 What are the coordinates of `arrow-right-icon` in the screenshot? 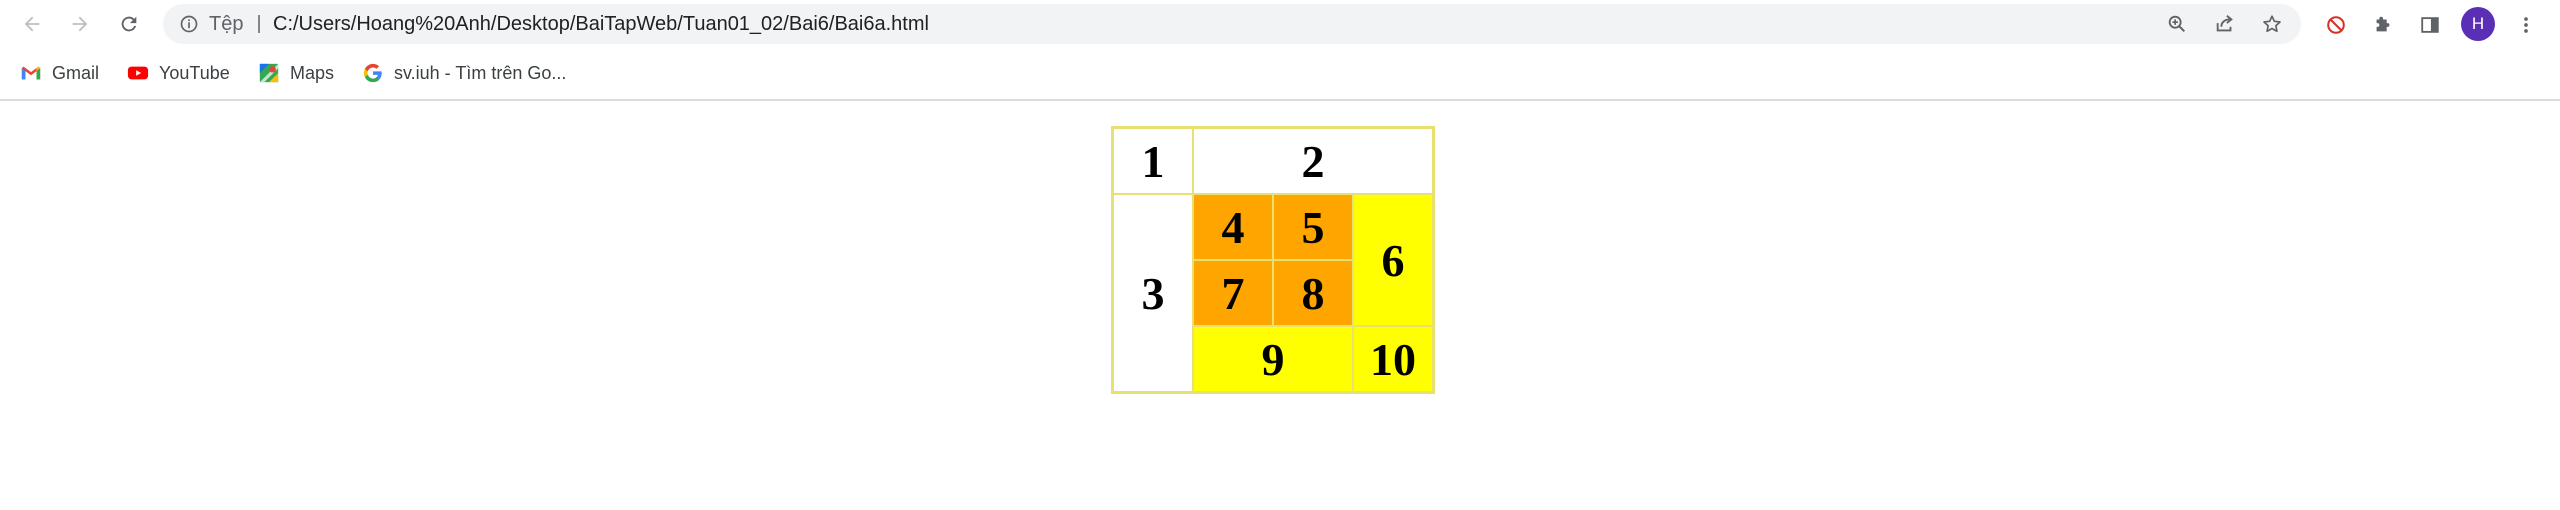 It's located at (80, 24).